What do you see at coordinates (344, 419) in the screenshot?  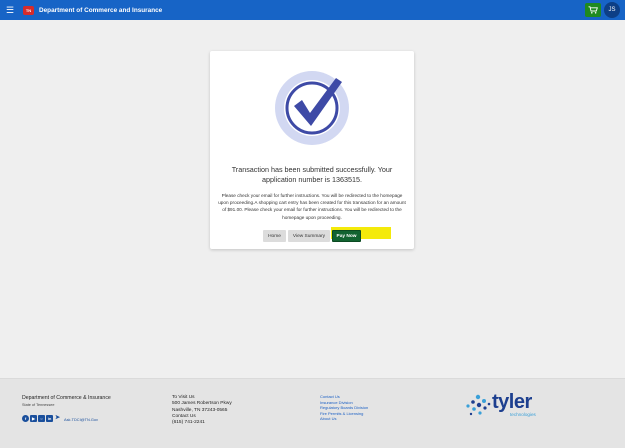 I see `footer-link-about: About Us` at bounding box center [344, 419].